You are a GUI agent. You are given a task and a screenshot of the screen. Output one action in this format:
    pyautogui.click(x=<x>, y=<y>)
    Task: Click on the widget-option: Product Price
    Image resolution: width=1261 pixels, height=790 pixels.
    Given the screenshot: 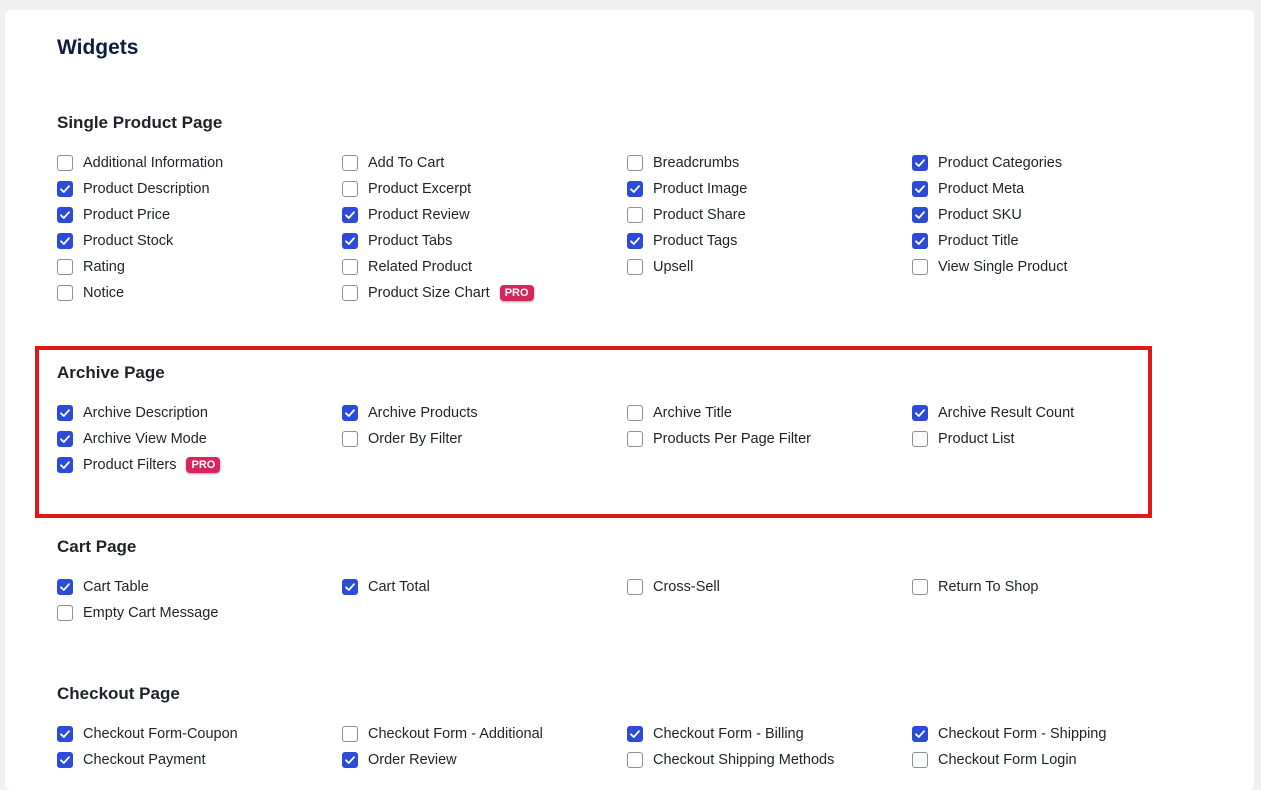 What is the action you would take?
    pyautogui.click(x=199, y=215)
    